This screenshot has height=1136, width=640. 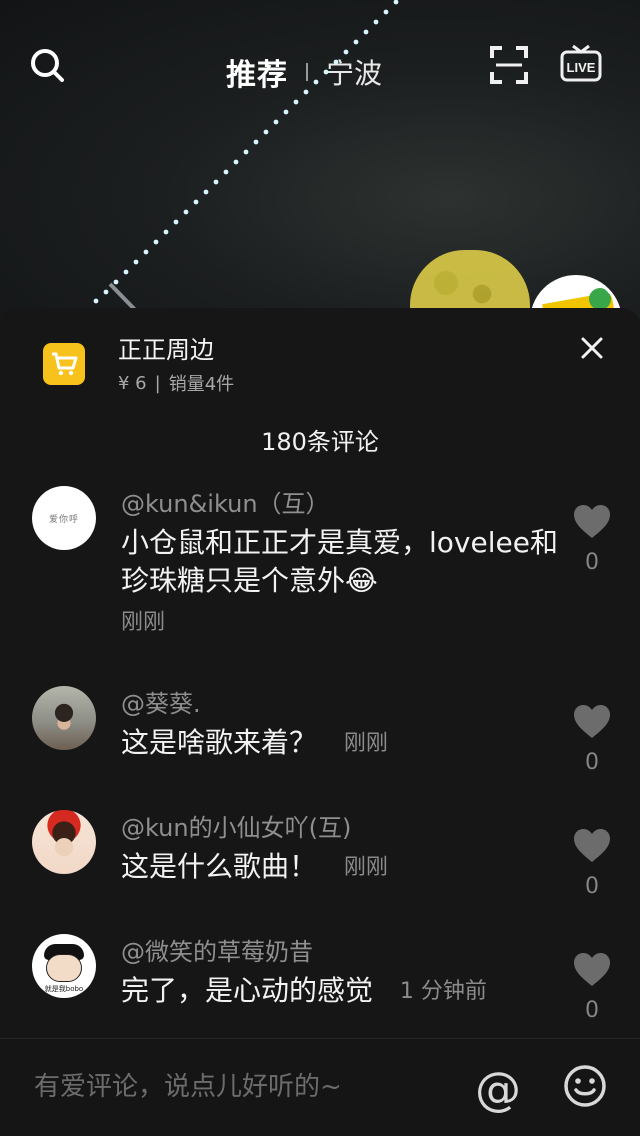 I want to click on scan-icon, so click(x=509, y=67).